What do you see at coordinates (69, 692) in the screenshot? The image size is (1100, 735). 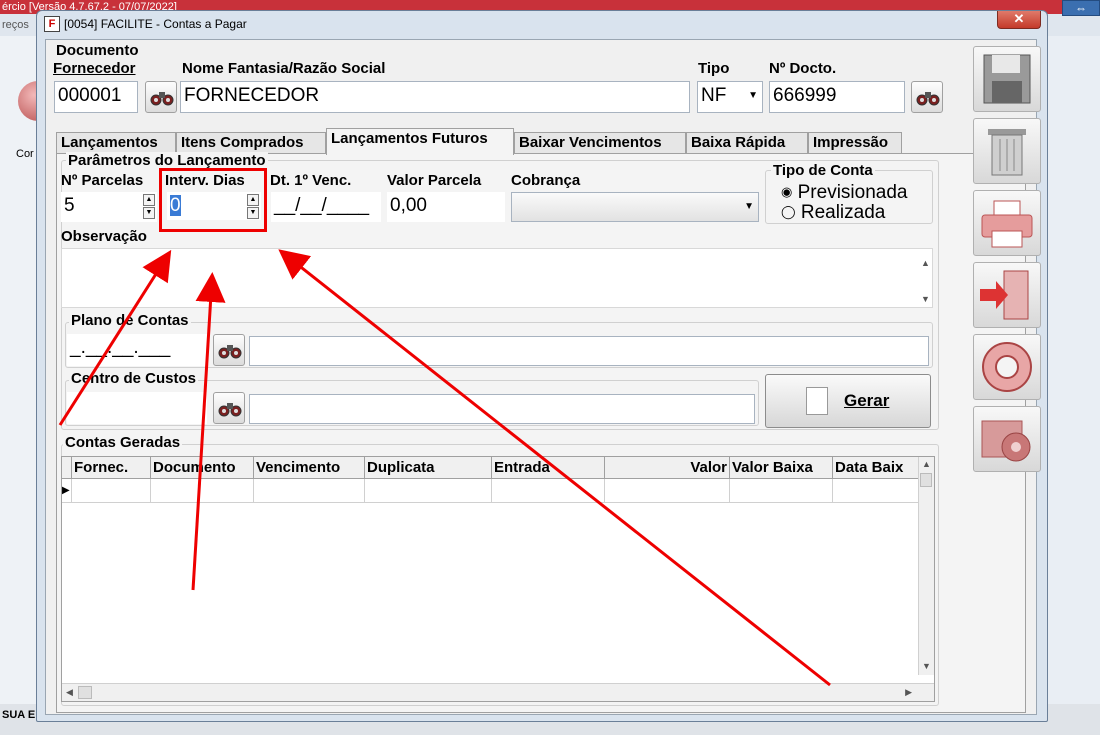 I see `scroll-left-icon: ◀` at bounding box center [69, 692].